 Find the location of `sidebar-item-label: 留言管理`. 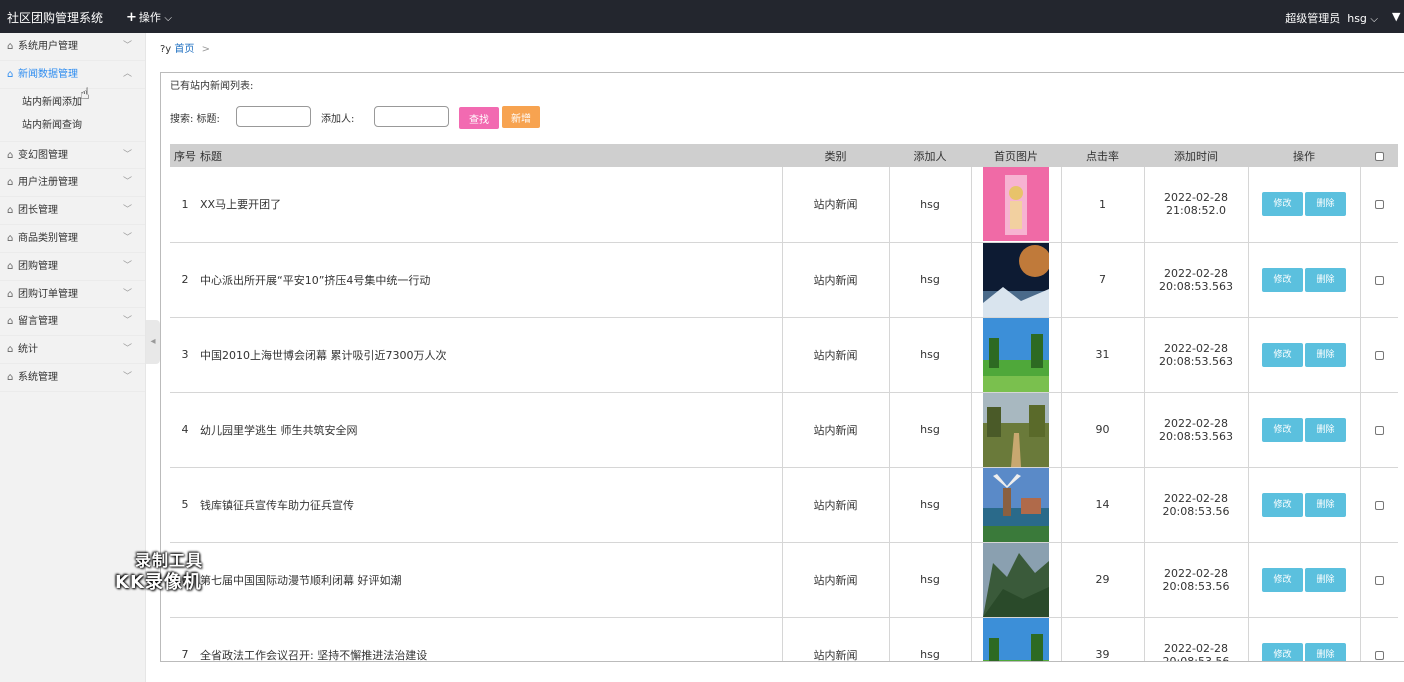

sidebar-item-label: 留言管理 is located at coordinates (38, 322).